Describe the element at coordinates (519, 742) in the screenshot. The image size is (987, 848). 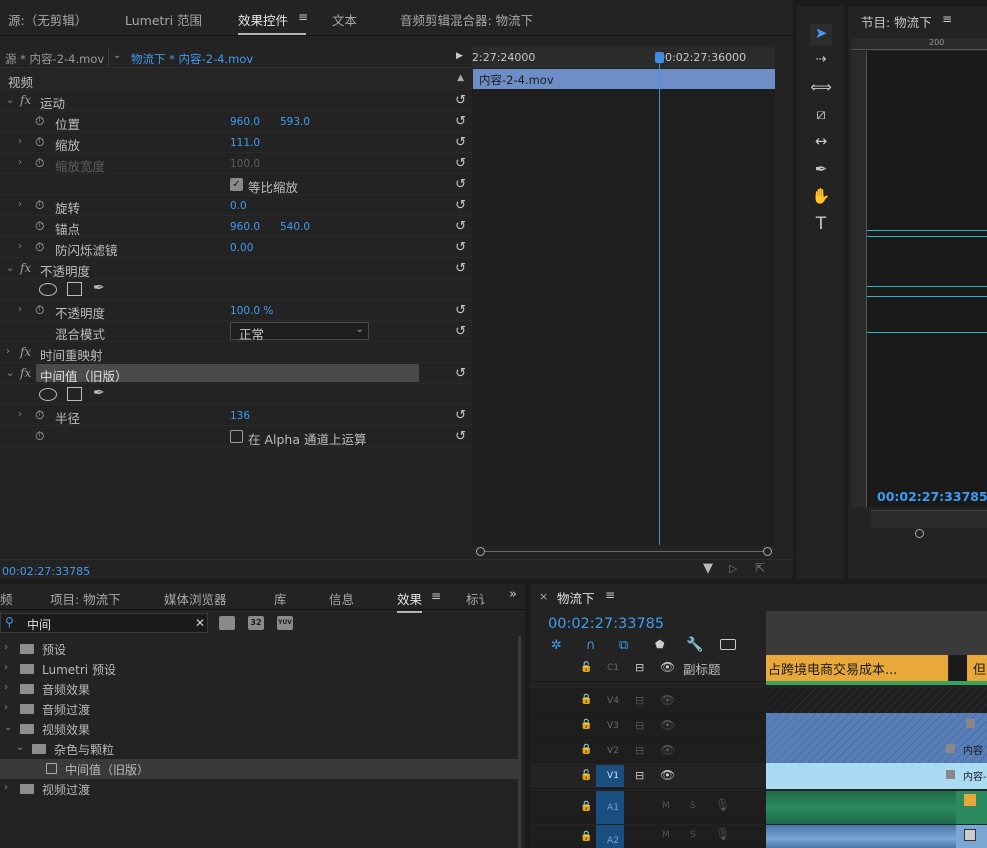
I see `scrollbar` at that location.